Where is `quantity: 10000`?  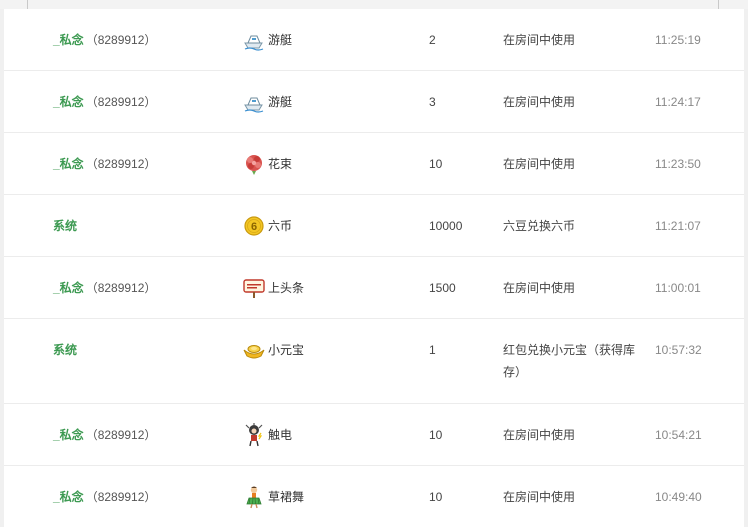 quantity: 10000 is located at coordinates (446, 226).